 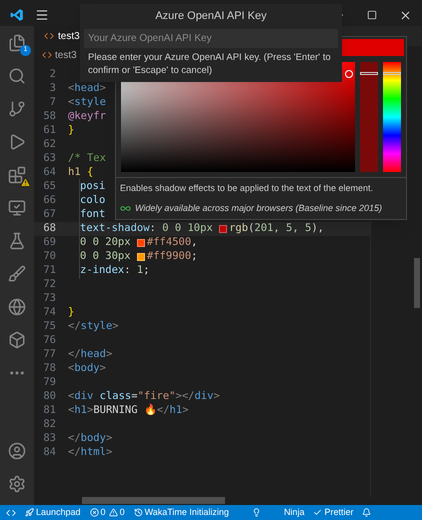 I want to click on code-line: <body>, so click(x=87, y=368).